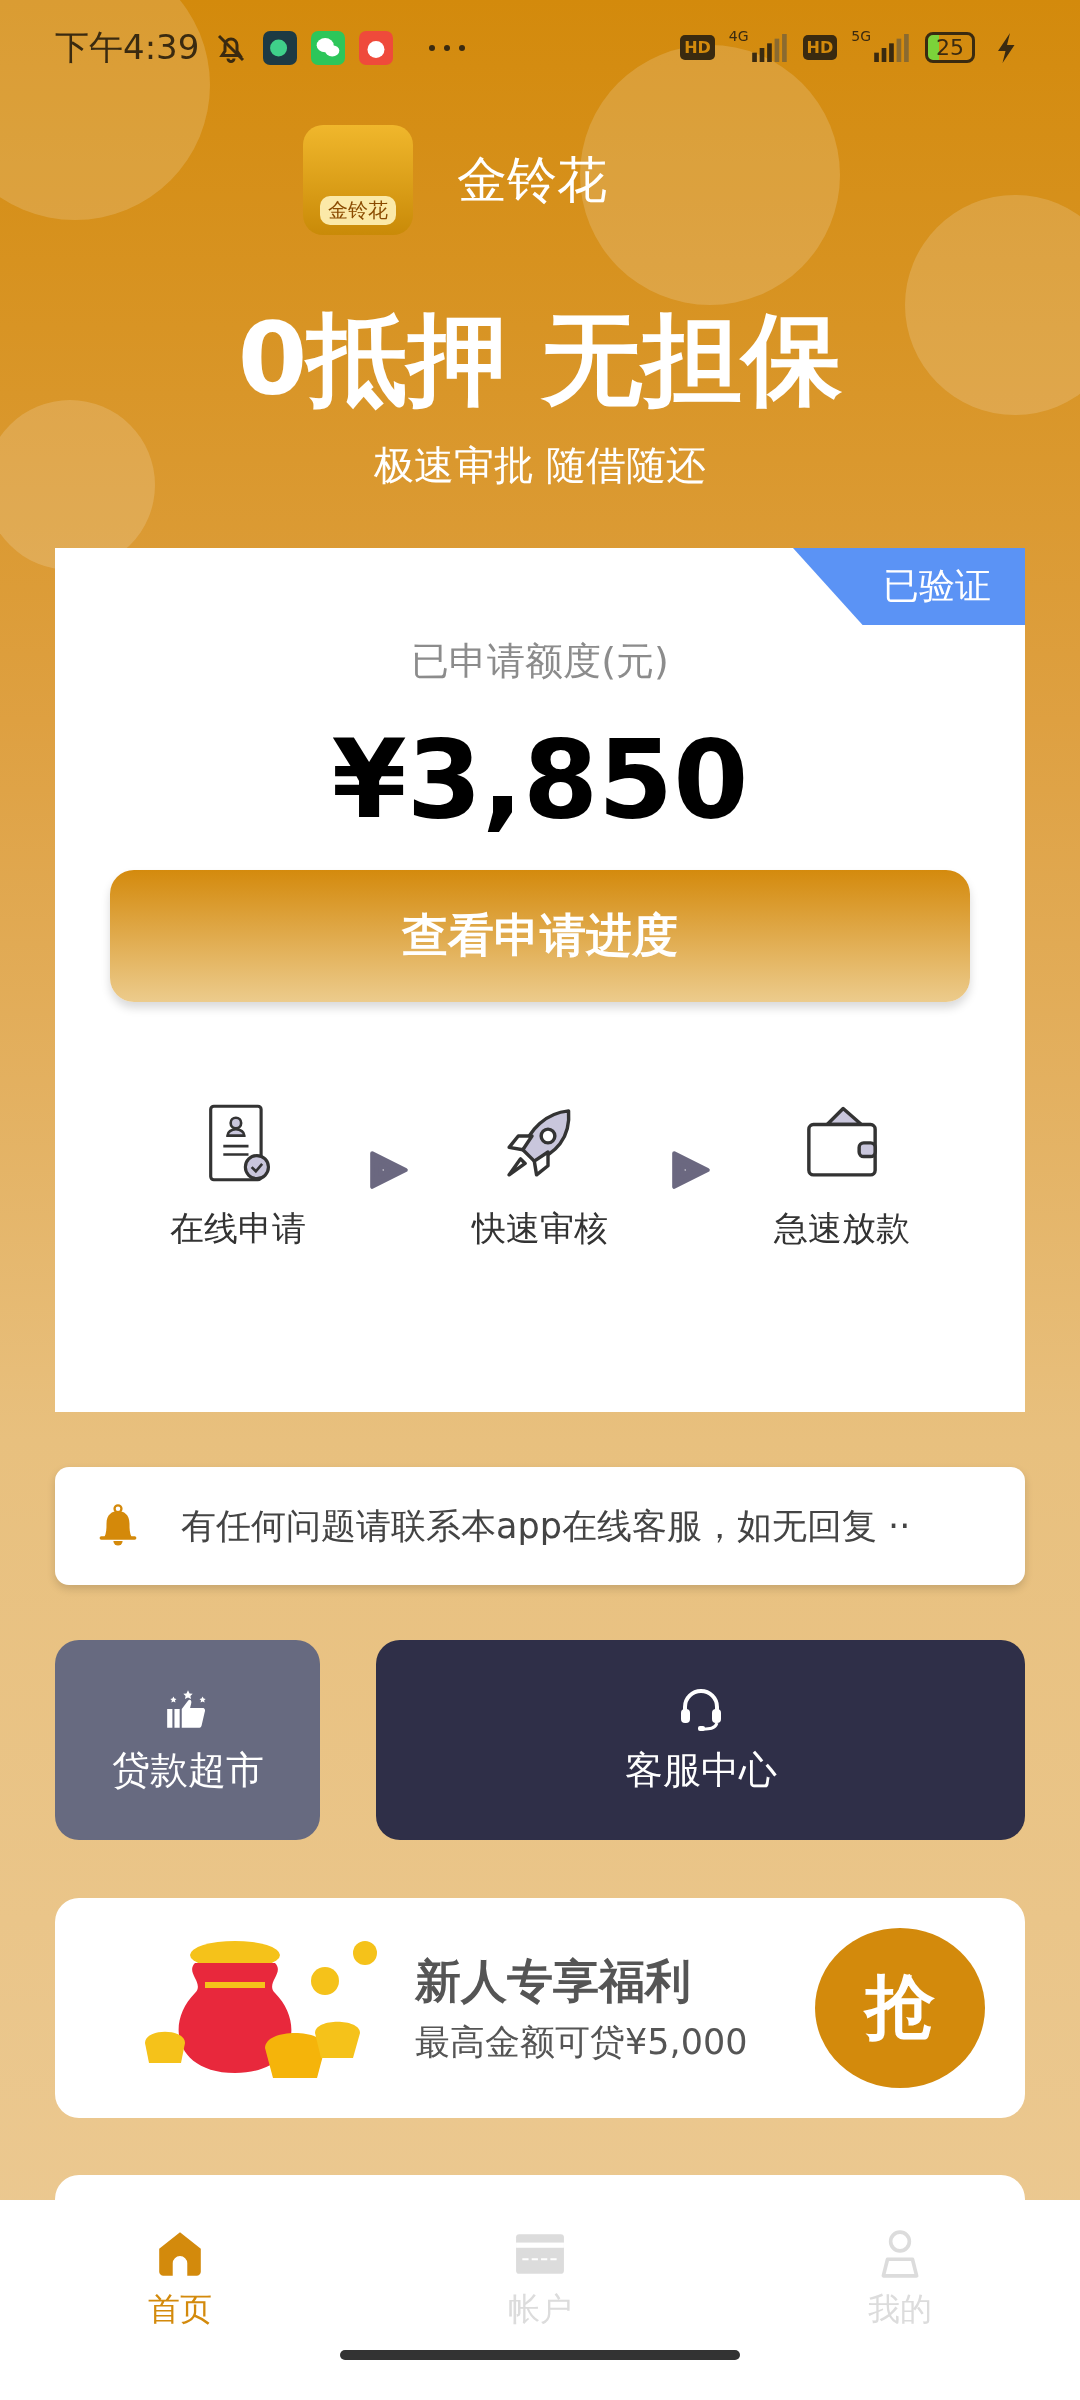  What do you see at coordinates (328, 47) in the screenshot?
I see `chat-app-icon` at bounding box center [328, 47].